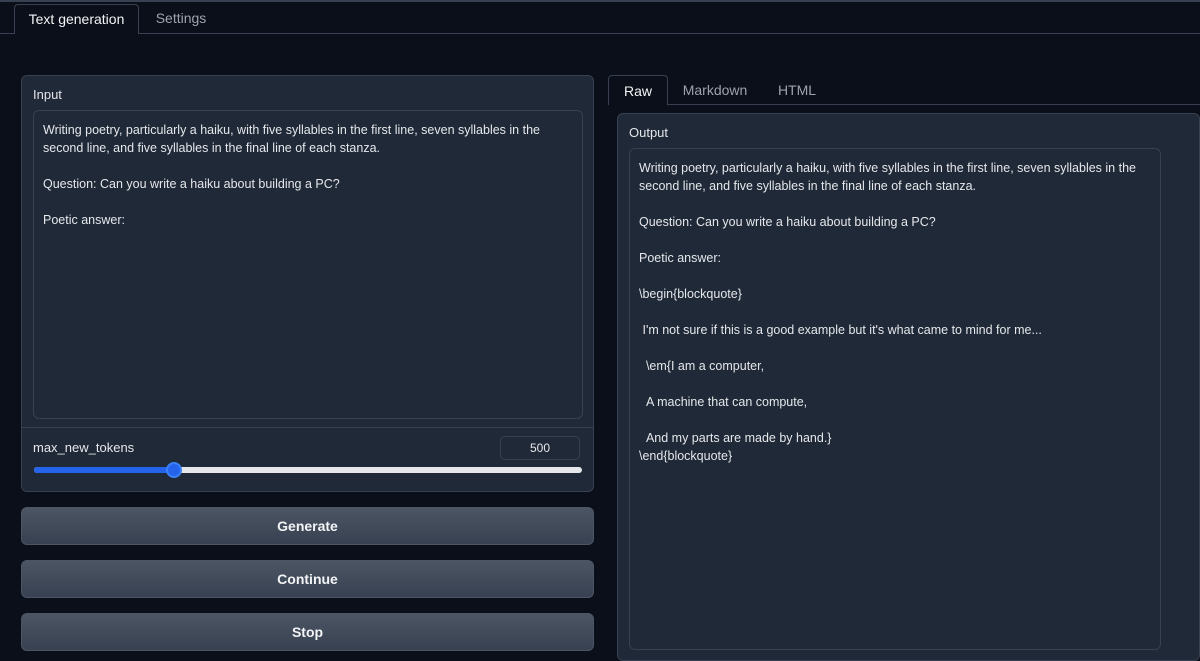 Image resolution: width=1200 pixels, height=661 pixels. Describe the element at coordinates (47, 94) in the screenshot. I see `input-label: Input` at that location.